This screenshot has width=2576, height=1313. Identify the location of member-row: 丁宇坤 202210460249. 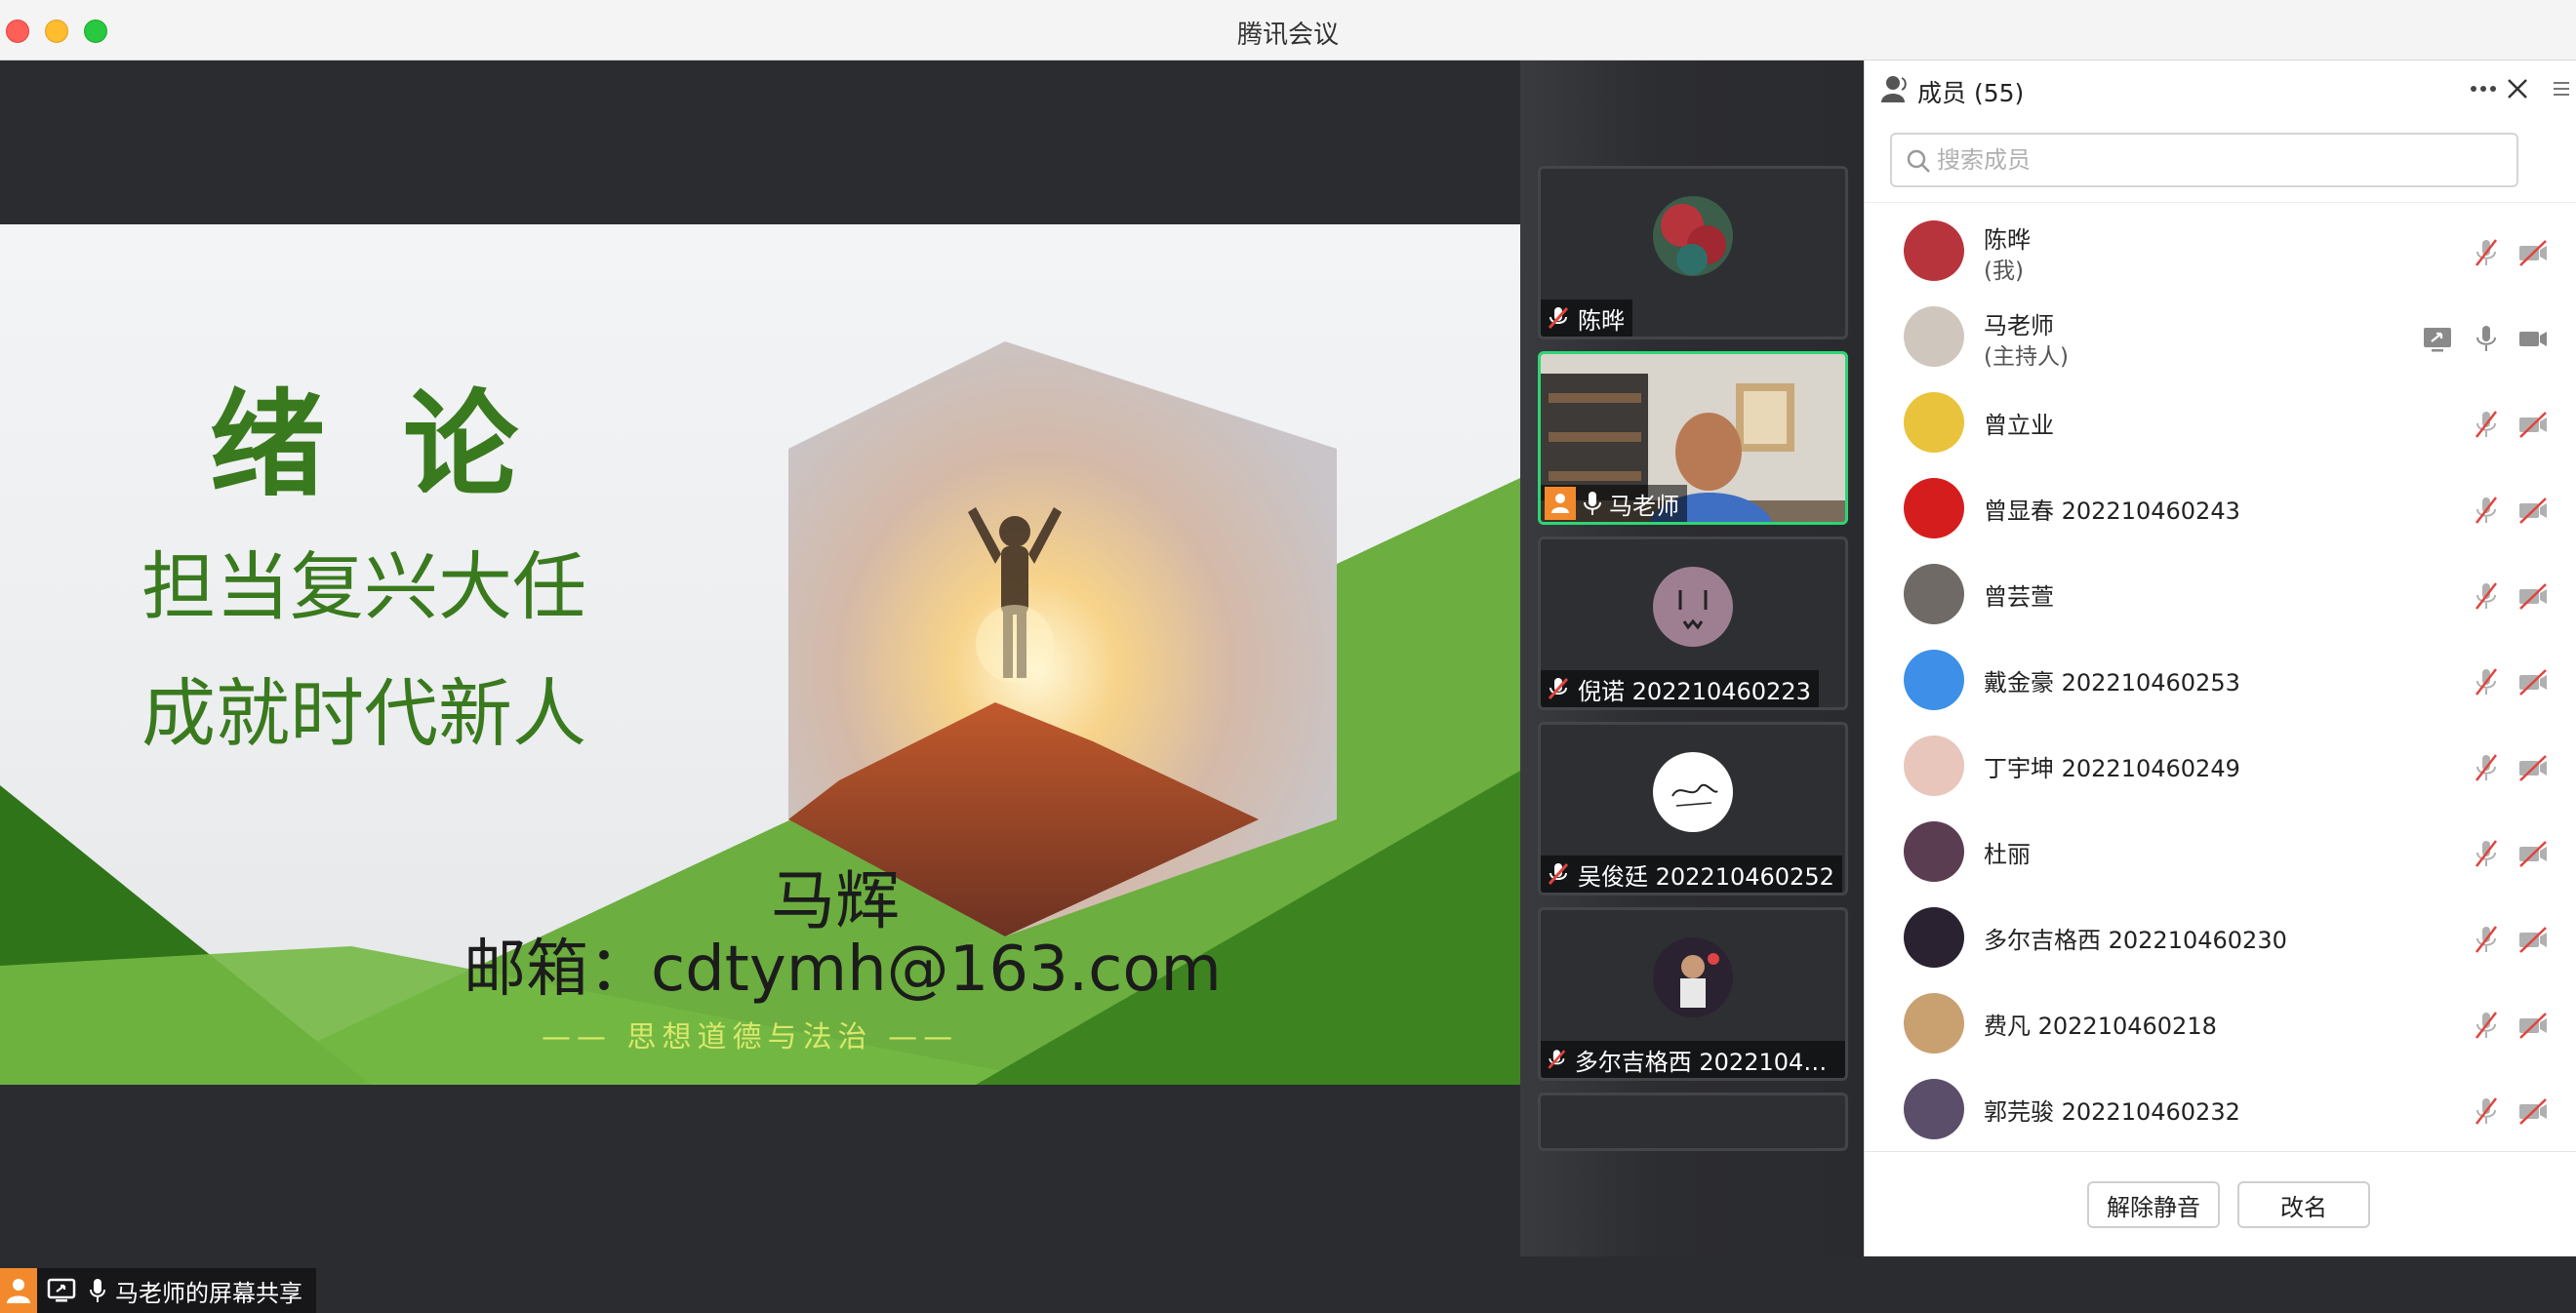
(2220, 767).